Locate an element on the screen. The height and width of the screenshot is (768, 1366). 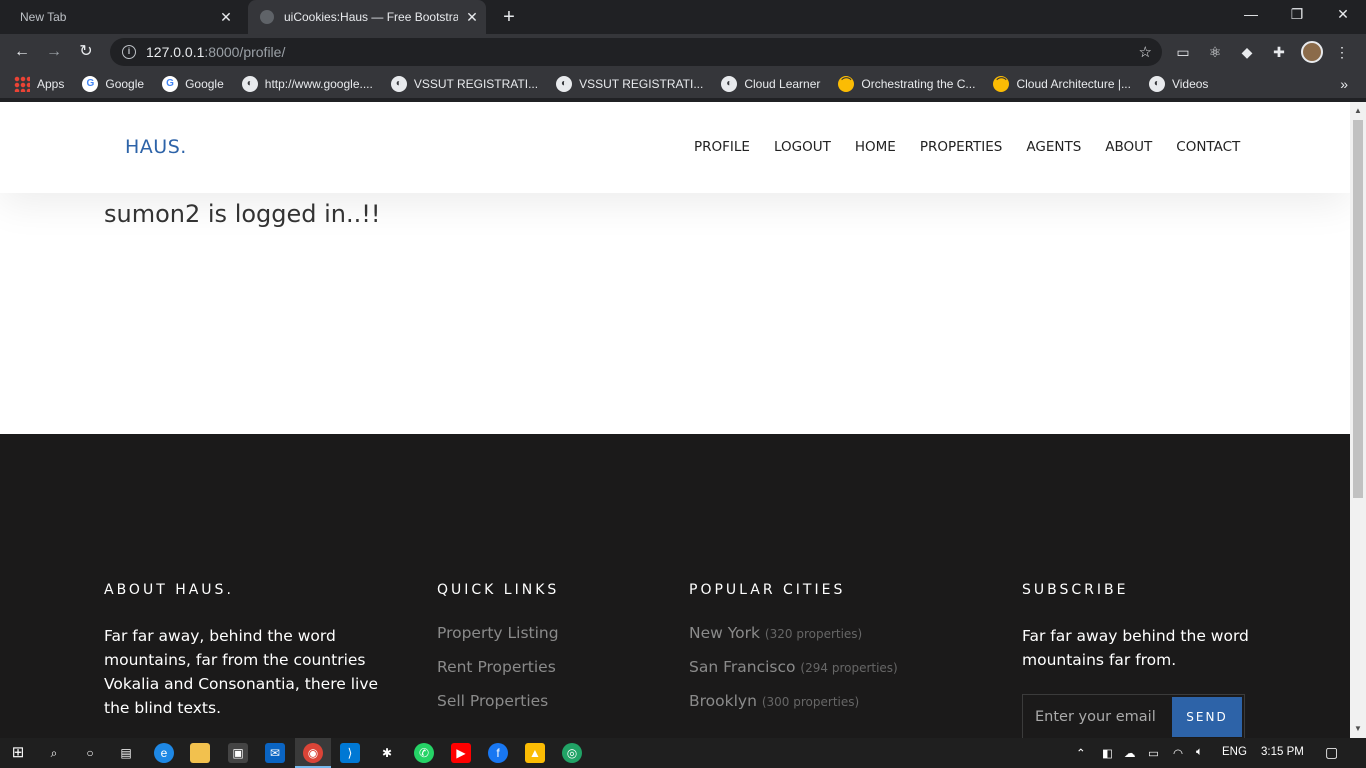
chrome-icon: ◉ is located at coordinates (313, 753).